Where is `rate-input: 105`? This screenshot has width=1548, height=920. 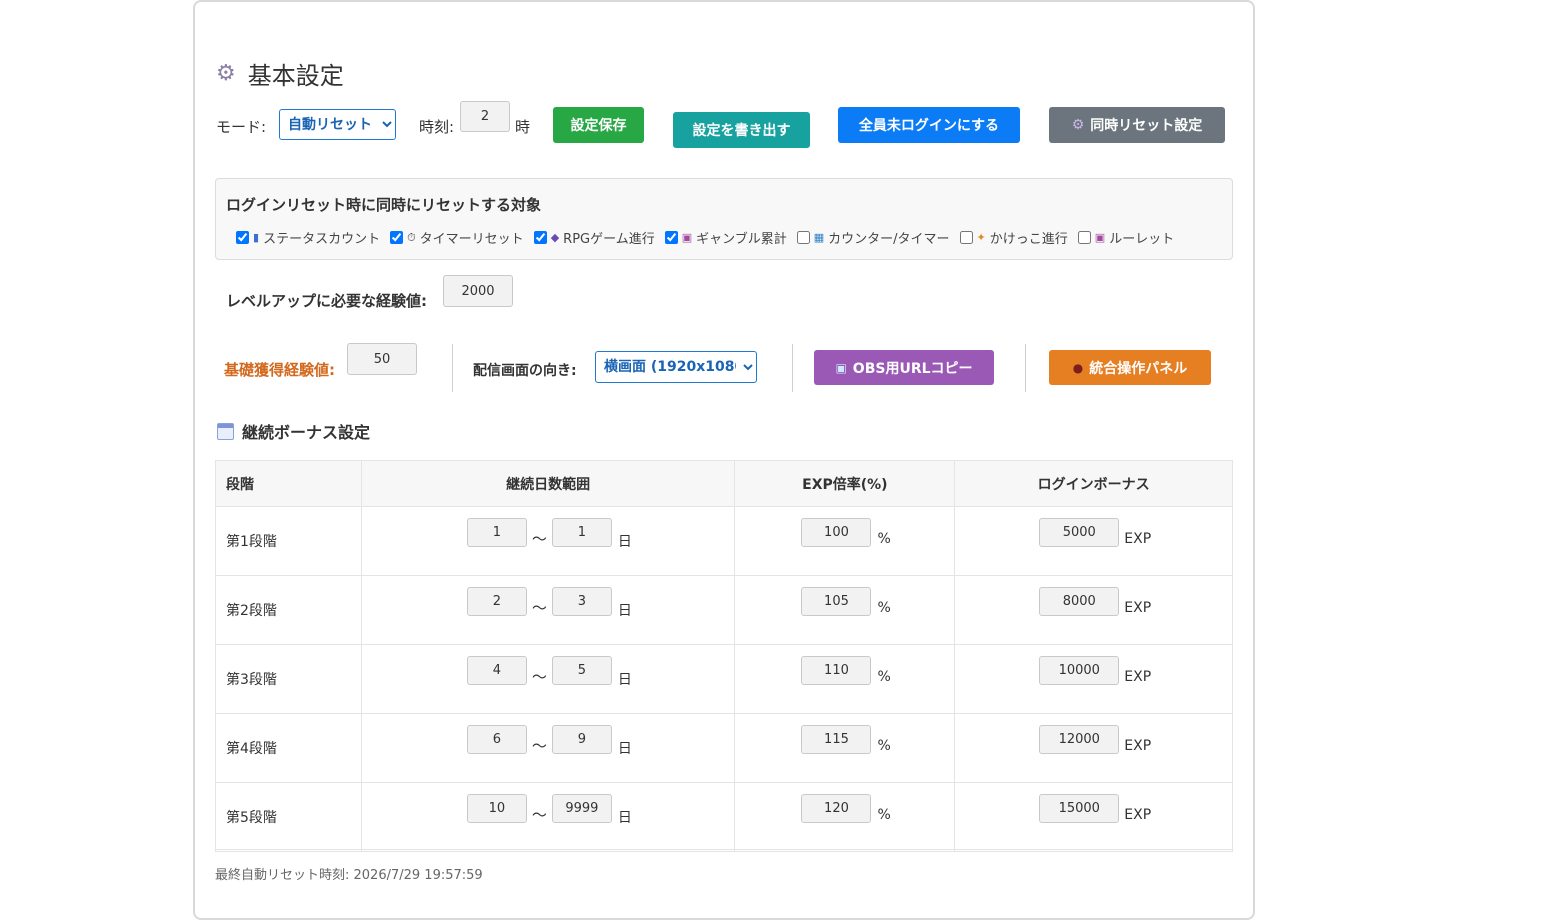 rate-input: 105 is located at coordinates (836, 601).